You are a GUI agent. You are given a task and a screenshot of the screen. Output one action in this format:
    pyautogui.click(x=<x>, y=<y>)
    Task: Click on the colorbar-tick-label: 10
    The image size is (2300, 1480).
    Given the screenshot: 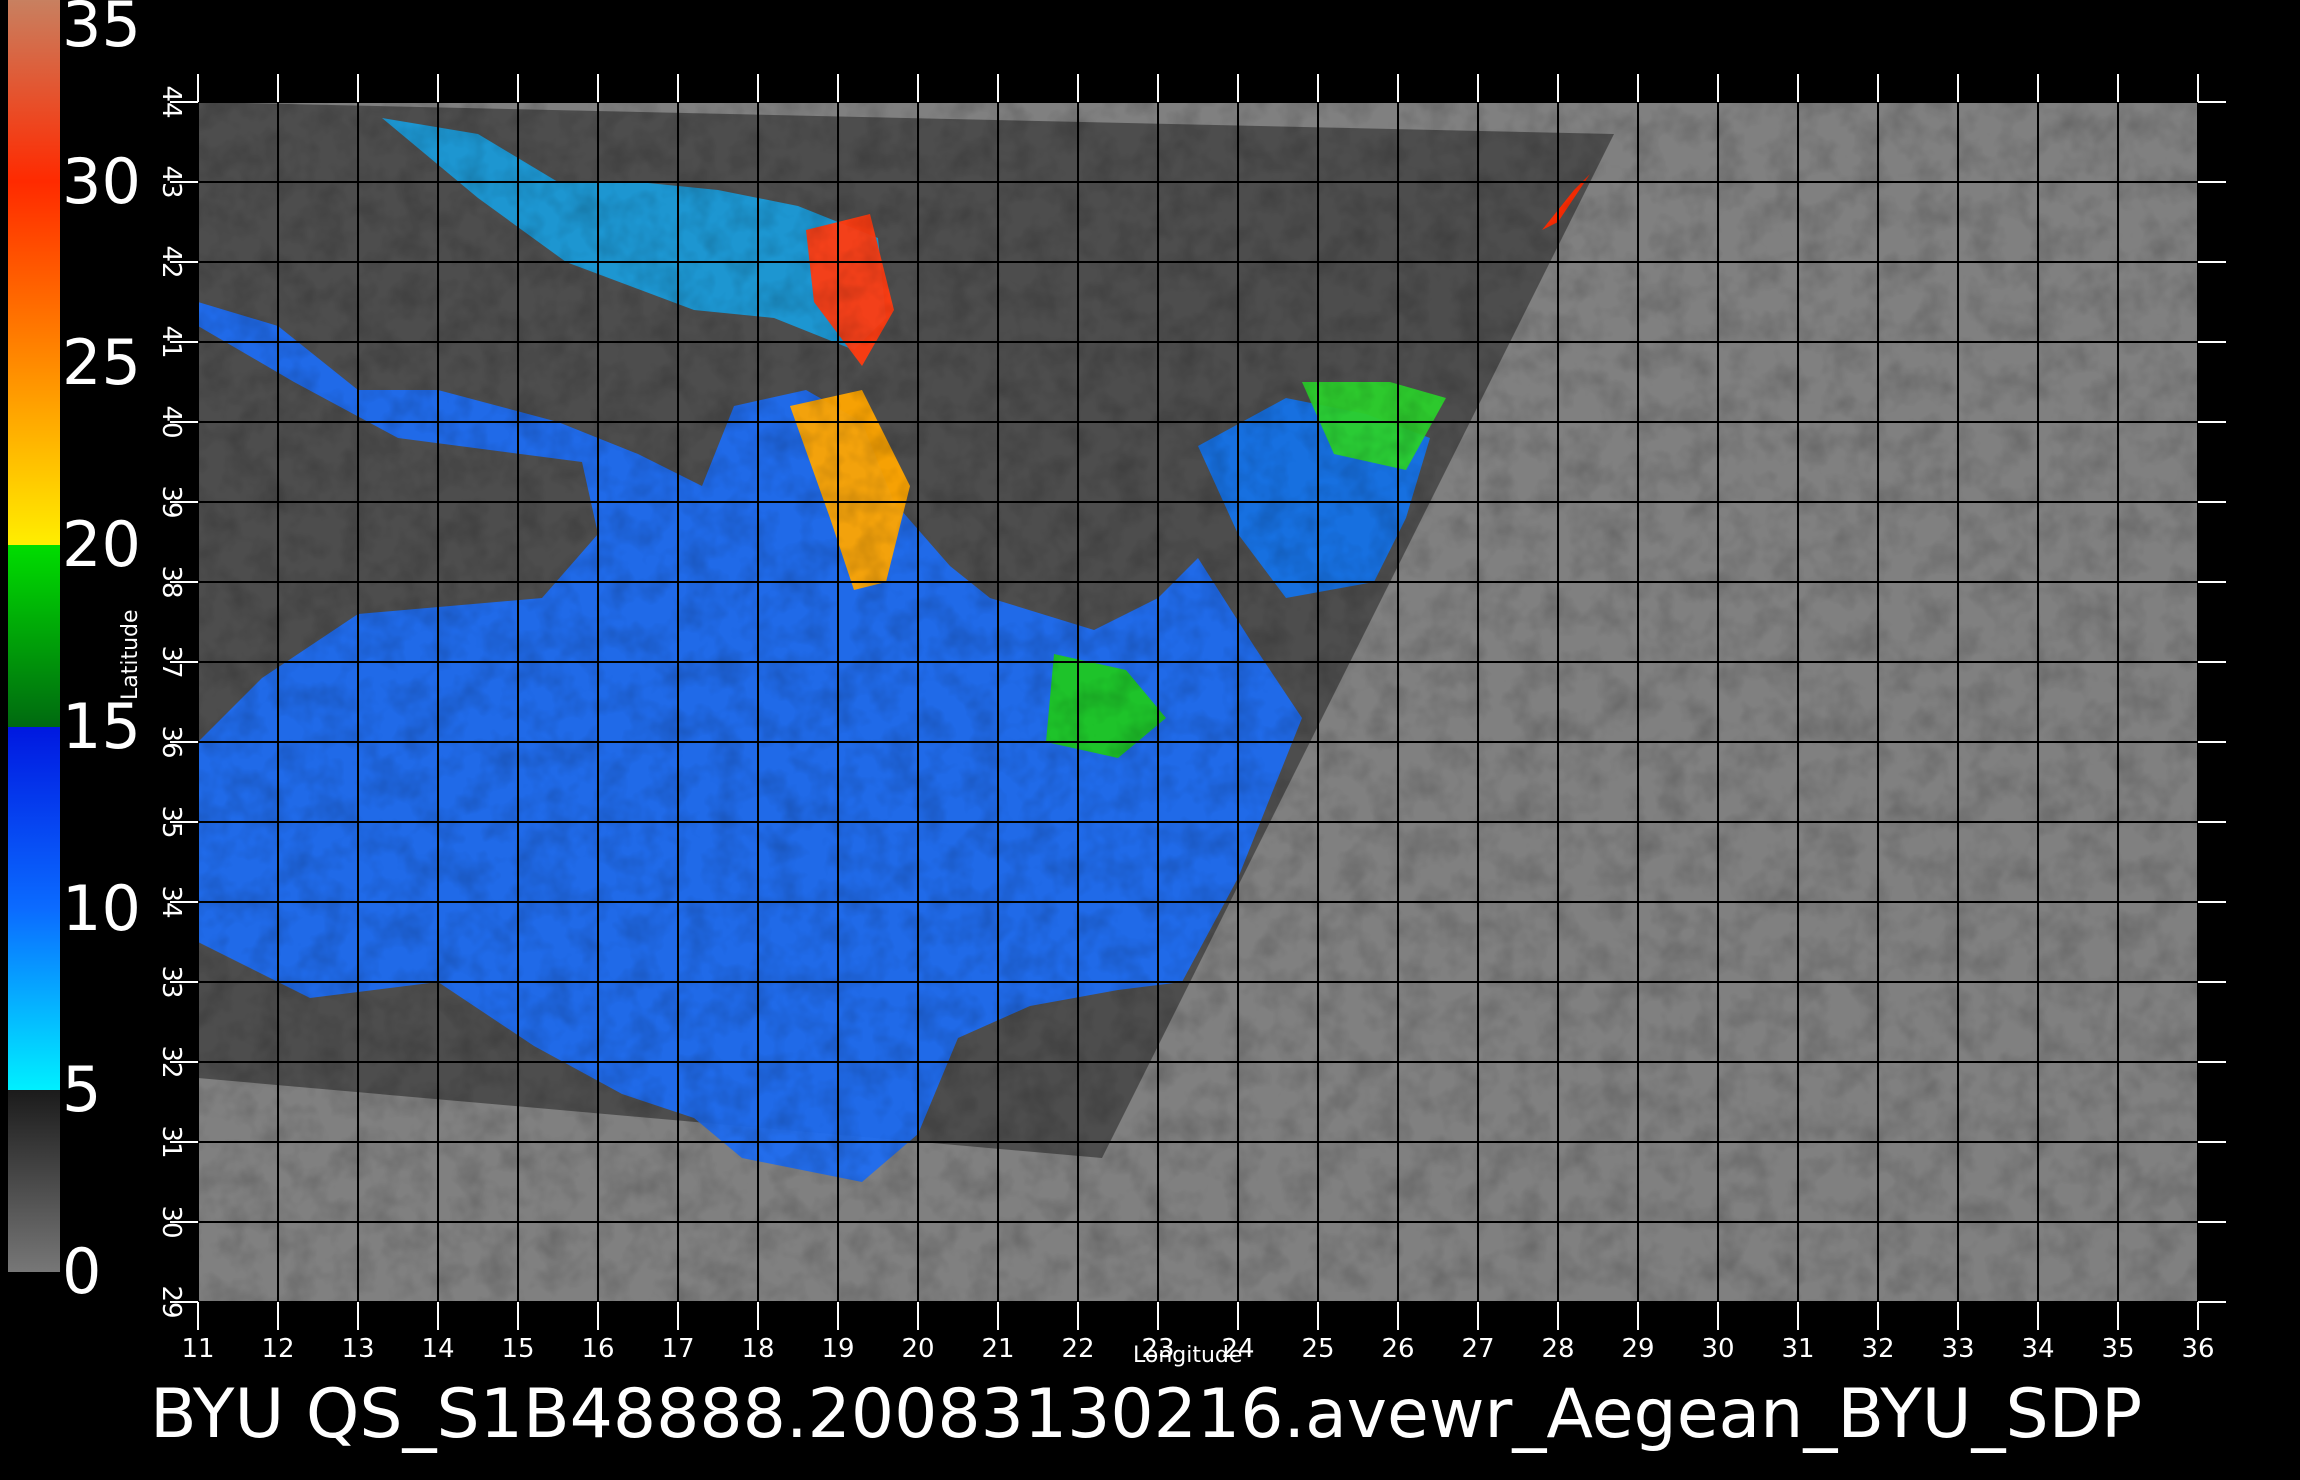 What is the action you would take?
    pyautogui.click(x=101, y=908)
    